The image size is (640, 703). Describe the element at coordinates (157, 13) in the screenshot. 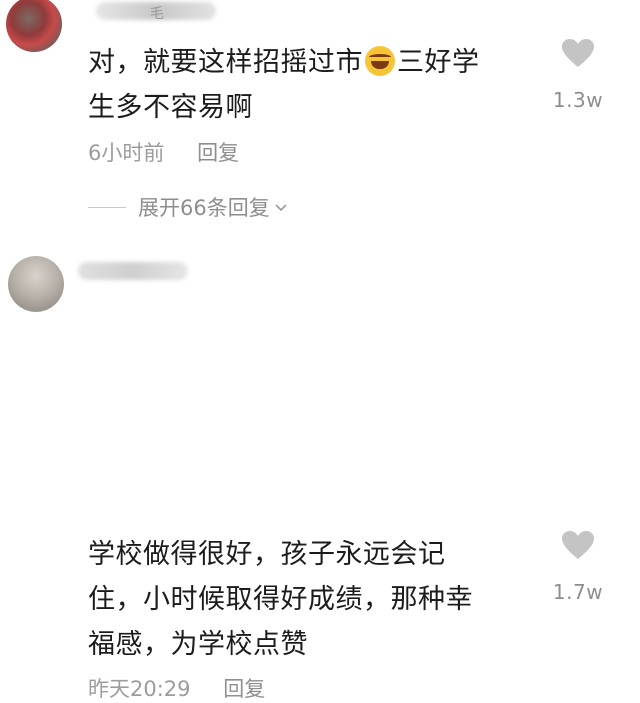

I see `username-text: 毛` at that location.